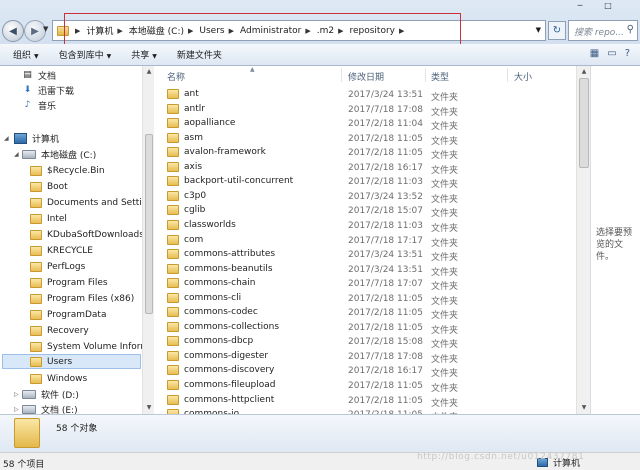 This screenshot has height=470, width=640. I want to click on minimize-button: ─, so click(580, 6).